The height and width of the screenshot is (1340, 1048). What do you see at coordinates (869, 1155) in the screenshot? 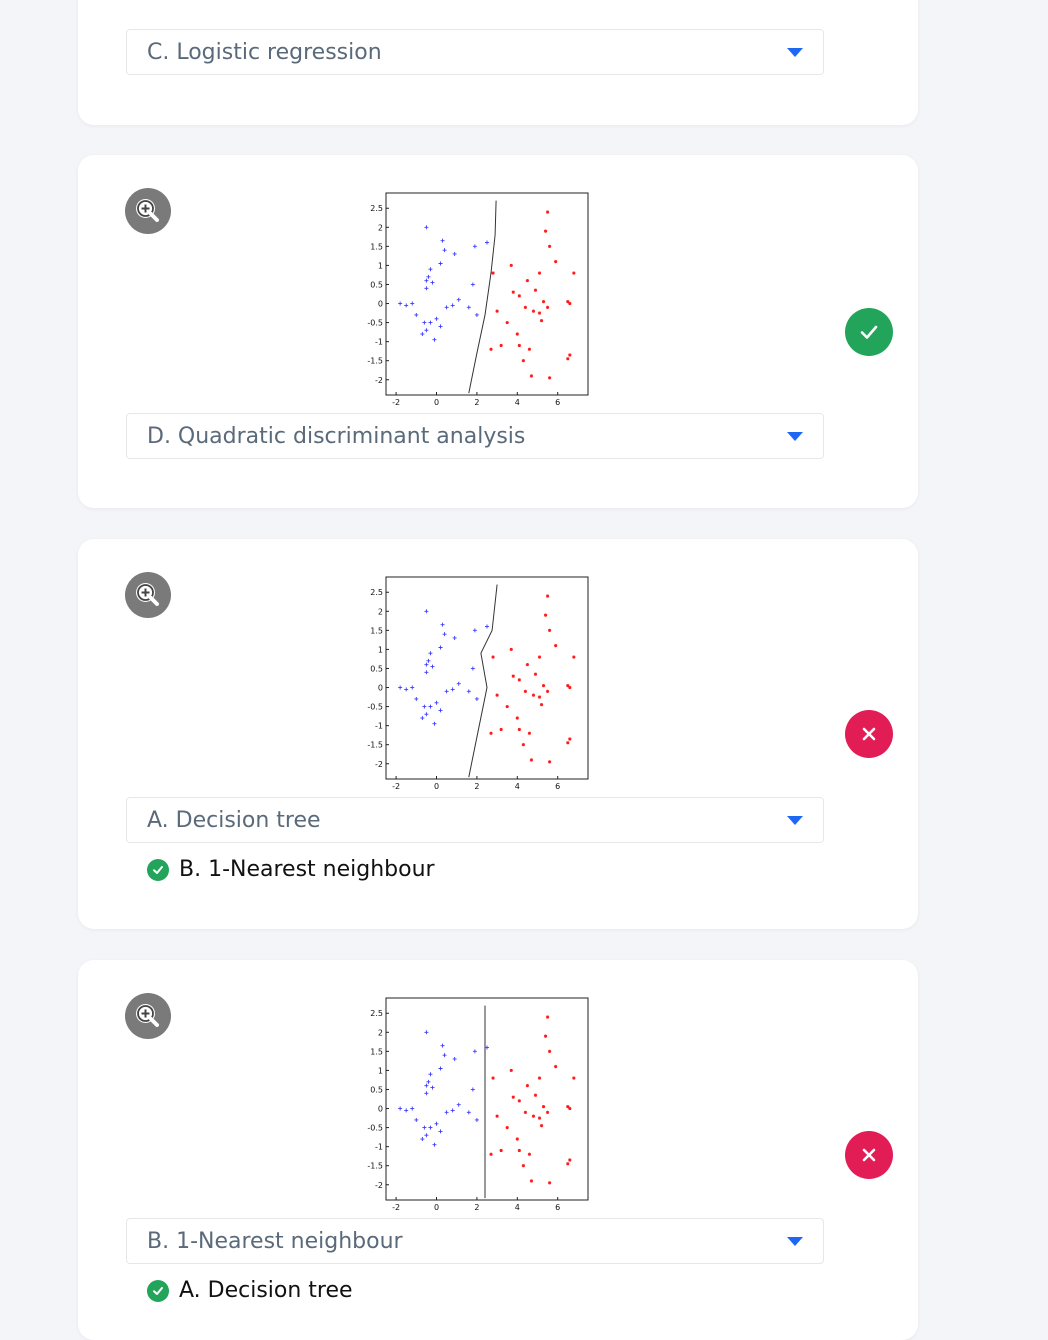
I see `wrong-status` at bounding box center [869, 1155].